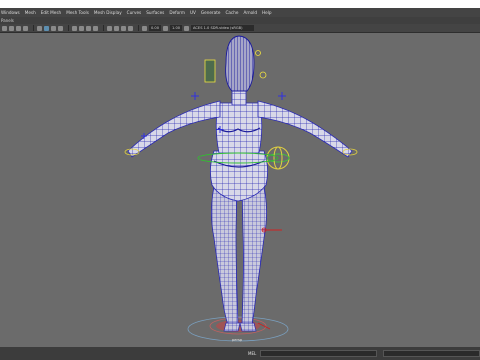 The width and height of the screenshot is (480, 360). What do you see at coordinates (252, 353) in the screenshot?
I see `command-language-toggle: MEL` at bounding box center [252, 353].